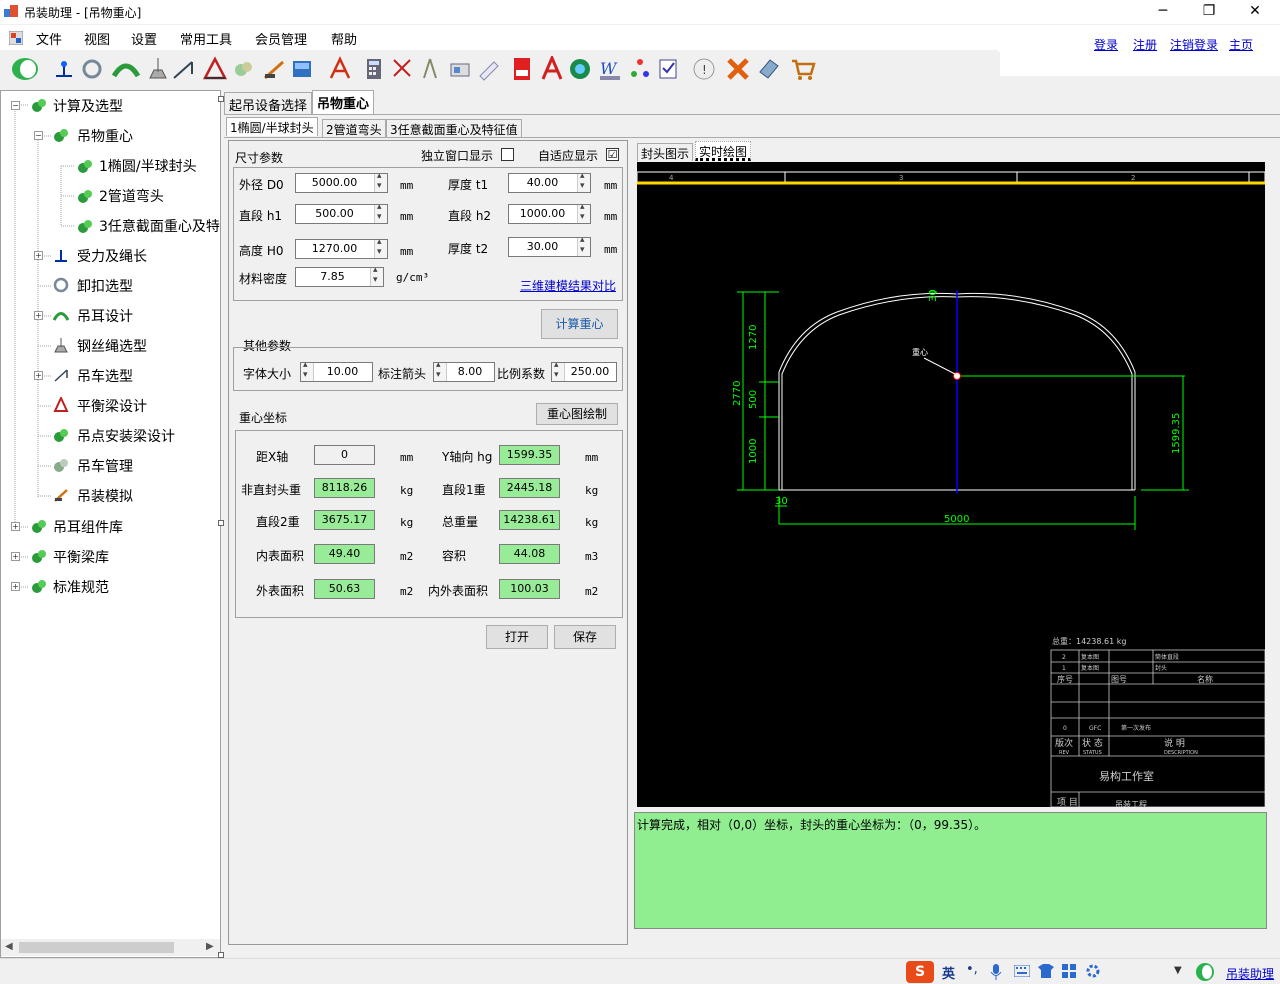  What do you see at coordinates (972, 969) in the screenshot?
I see `punctuation-icon: •,` at bounding box center [972, 969].